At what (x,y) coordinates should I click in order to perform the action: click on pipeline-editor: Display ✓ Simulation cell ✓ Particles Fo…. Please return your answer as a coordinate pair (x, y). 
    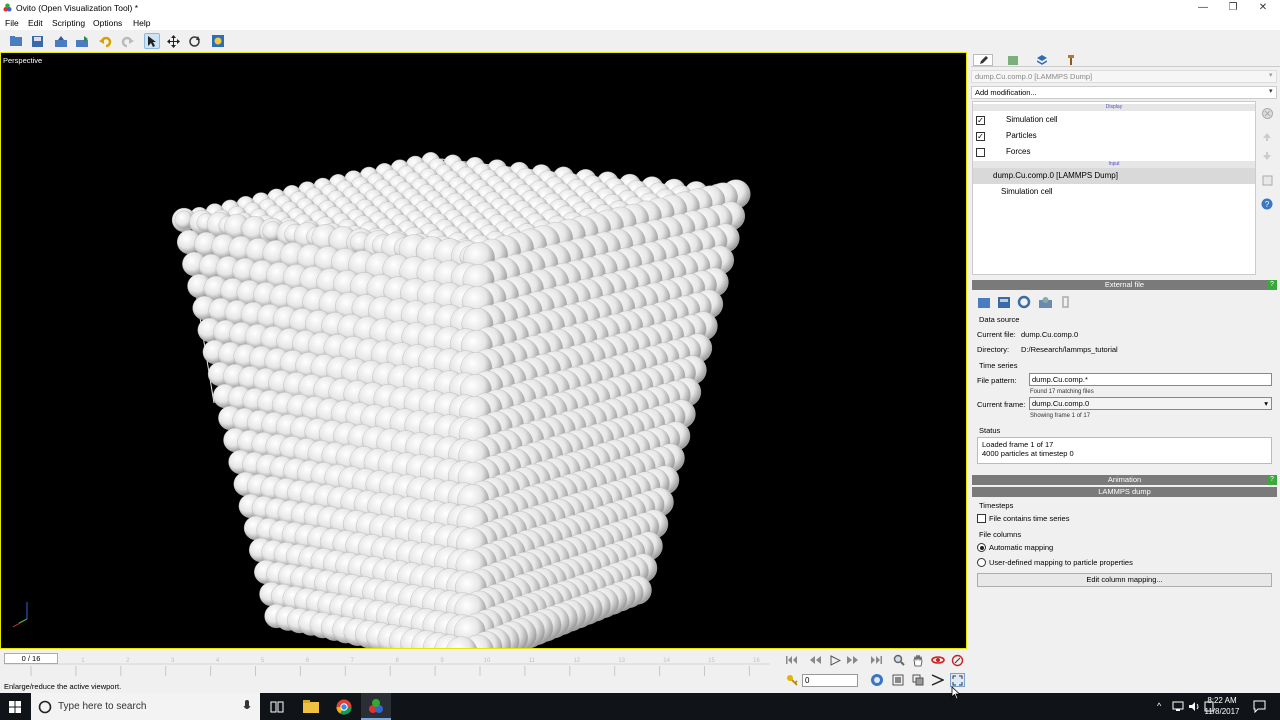
    Looking at the image, I should click on (1114, 188).